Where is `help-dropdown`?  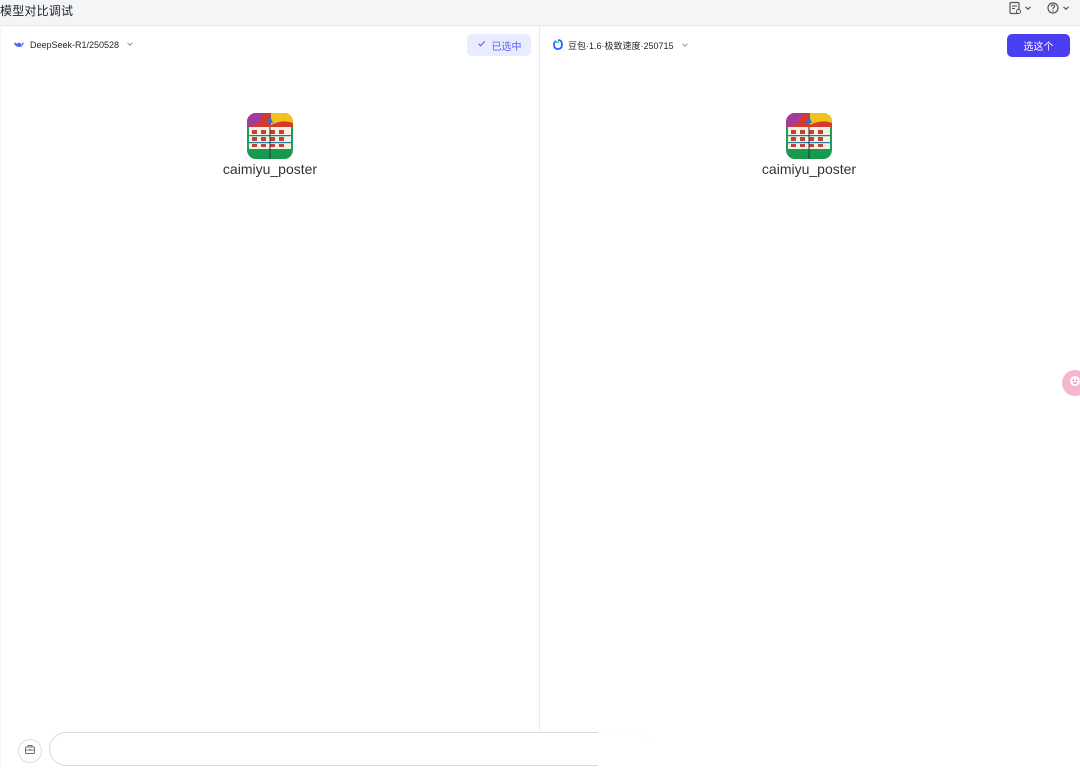 help-dropdown is located at coordinates (1058, 8).